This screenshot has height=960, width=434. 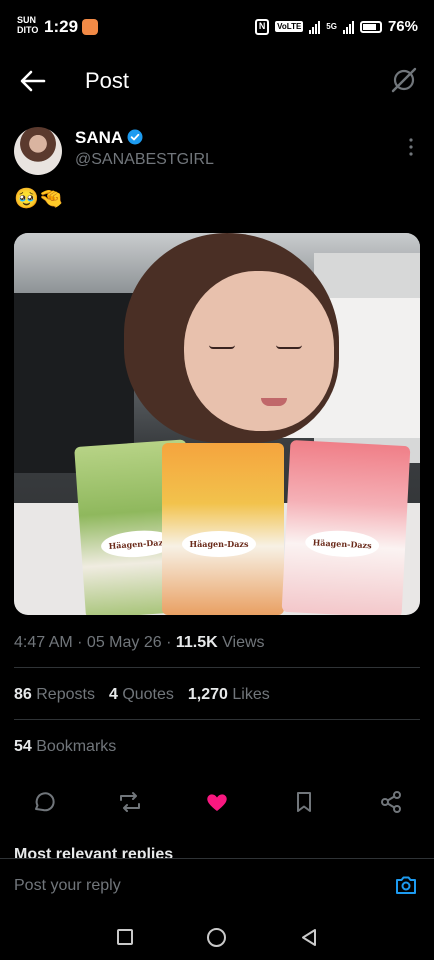 I want to click on bookmarks-stat: 54 Bookmarks, so click(x=65, y=747).